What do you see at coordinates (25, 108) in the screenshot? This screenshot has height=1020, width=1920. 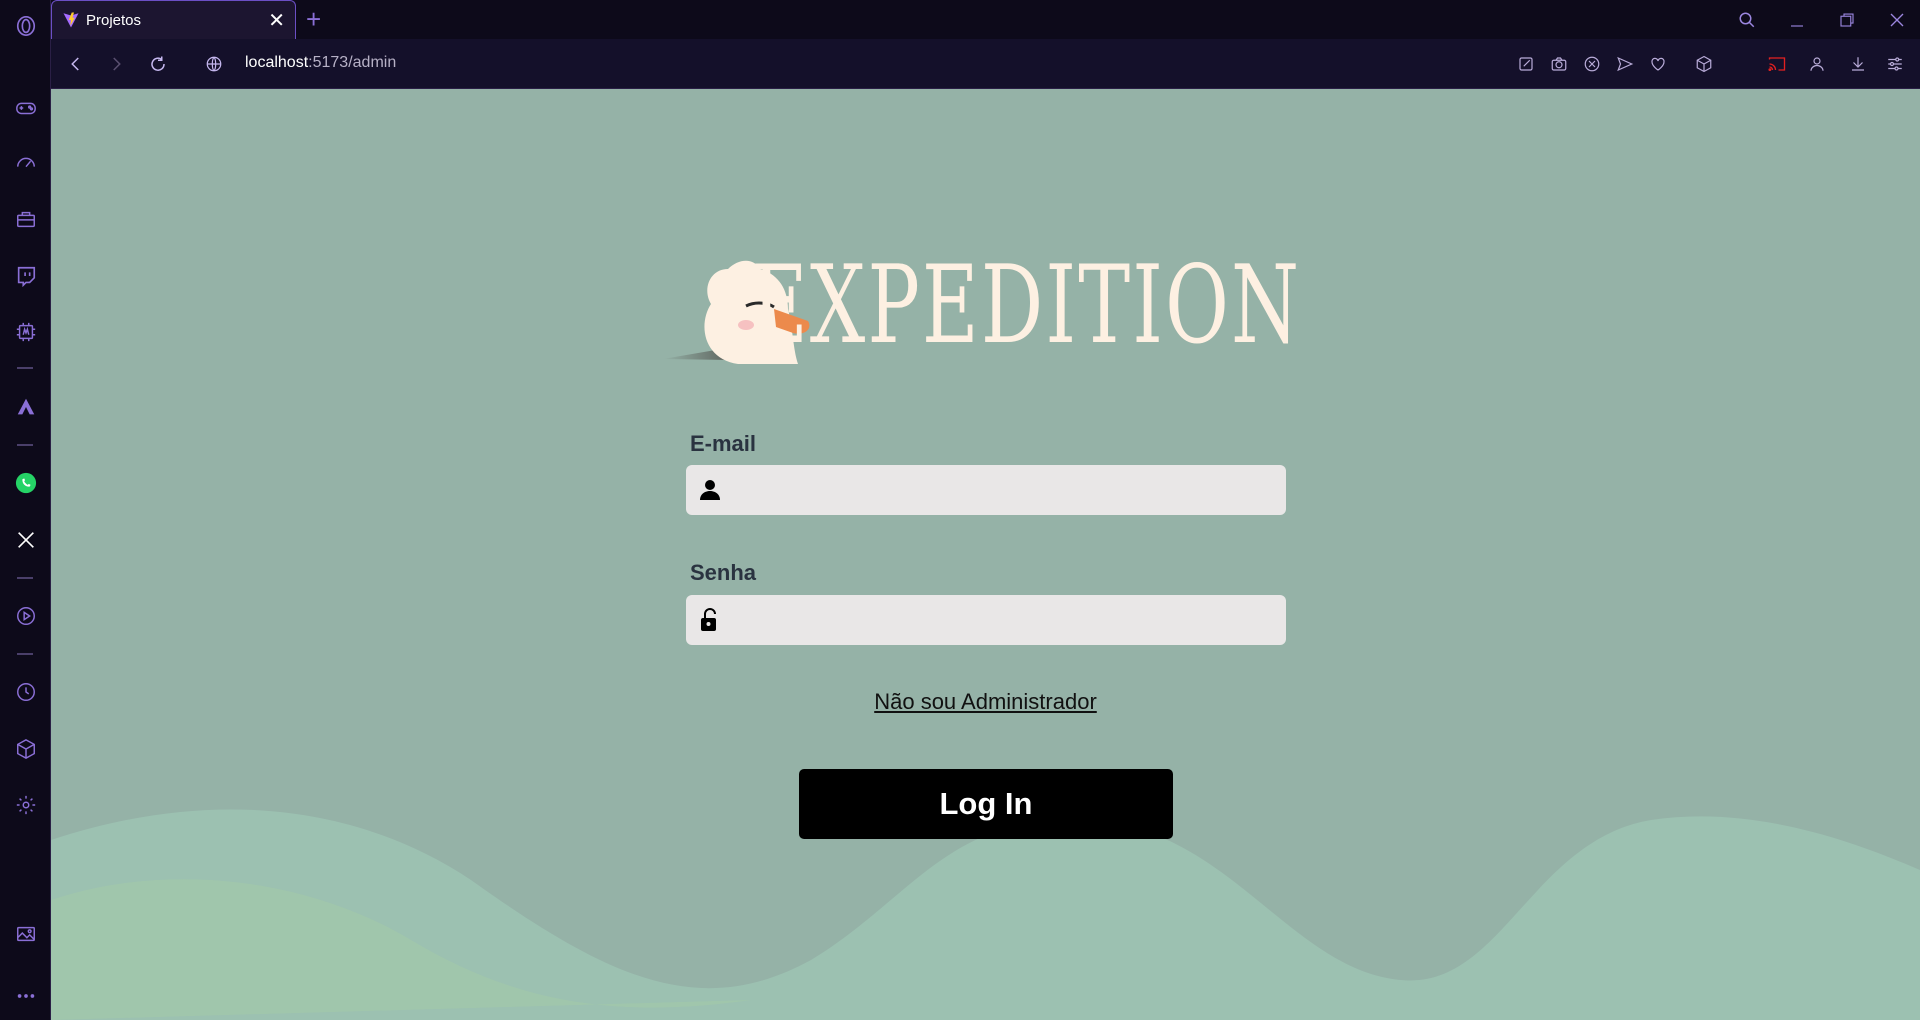 I see `gamepad-icon` at bounding box center [25, 108].